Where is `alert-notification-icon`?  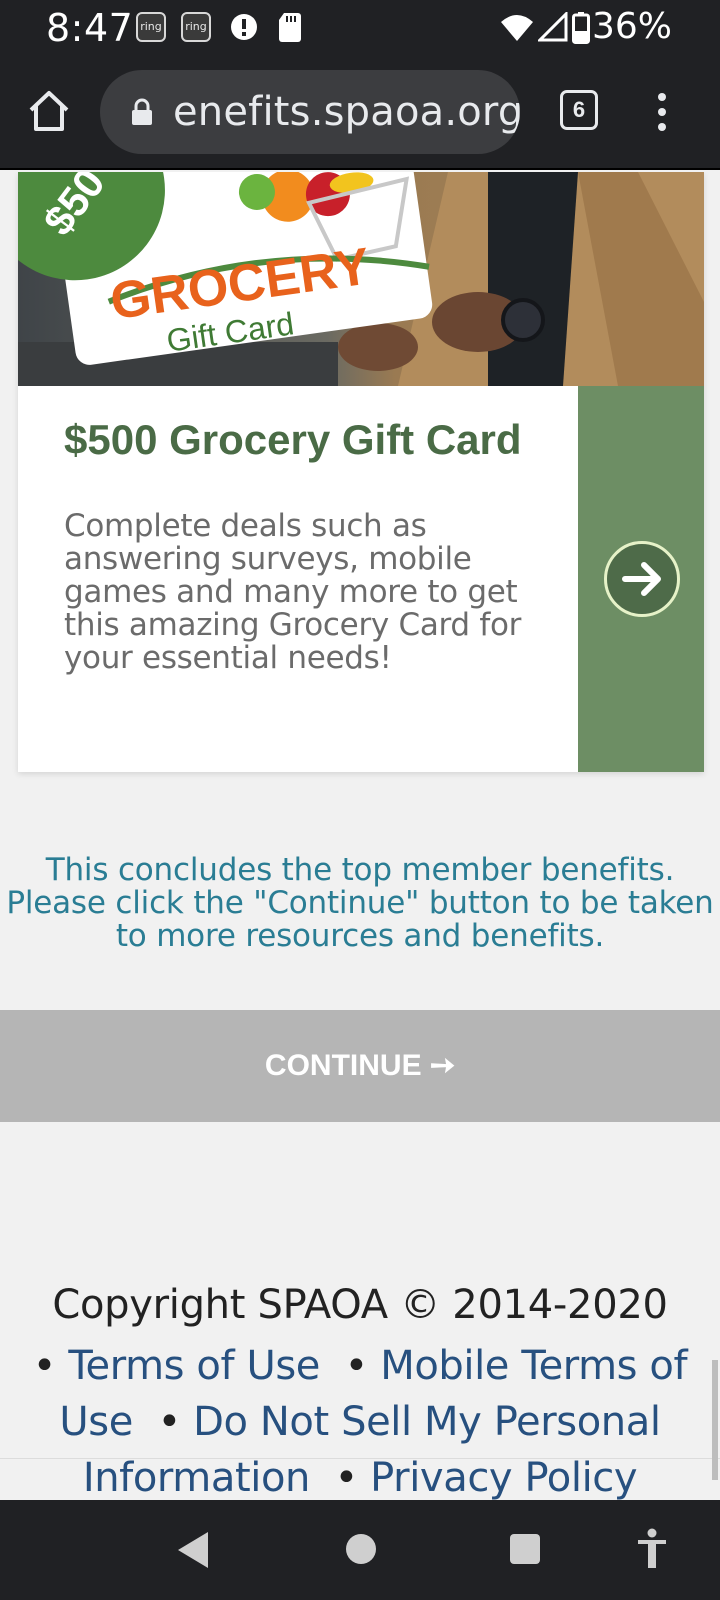
alert-notification-icon is located at coordinates (244, 27).